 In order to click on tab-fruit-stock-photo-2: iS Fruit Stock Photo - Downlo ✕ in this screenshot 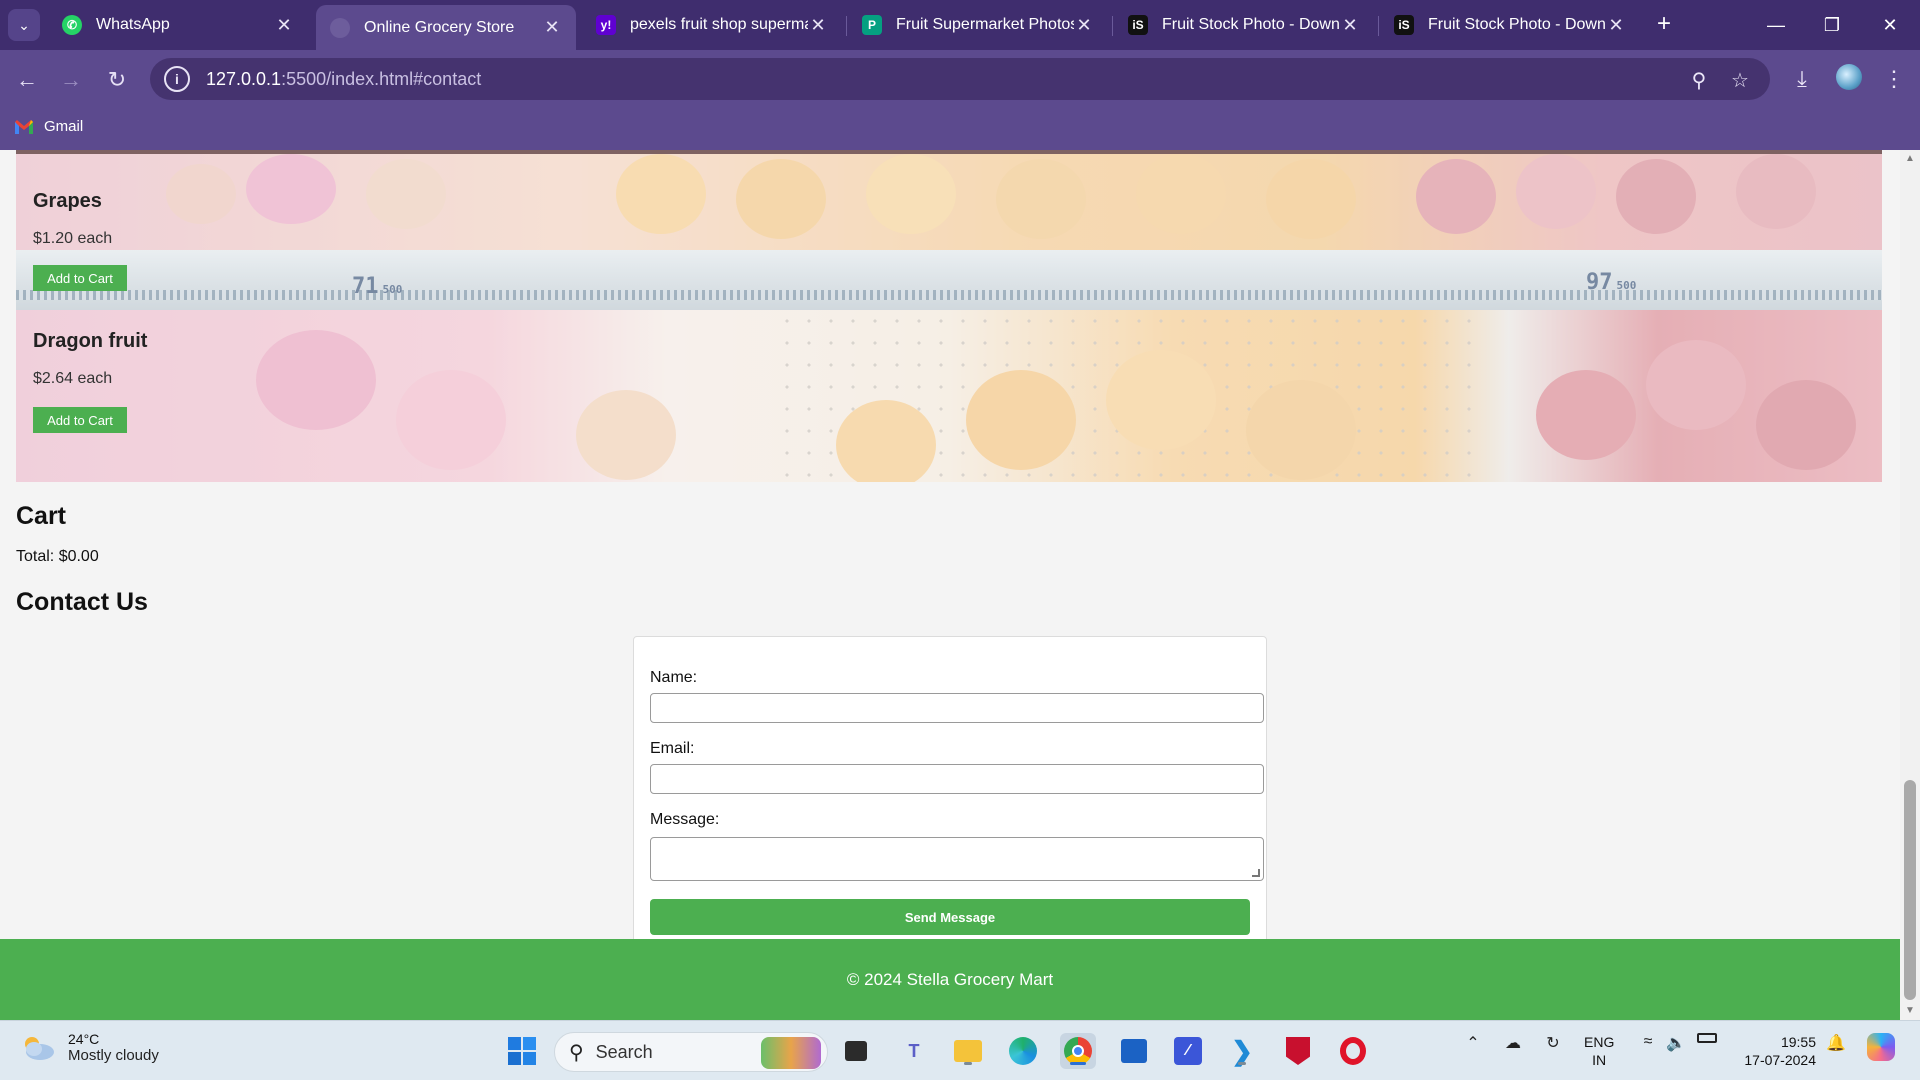, I will do `click(1510, 25)`.